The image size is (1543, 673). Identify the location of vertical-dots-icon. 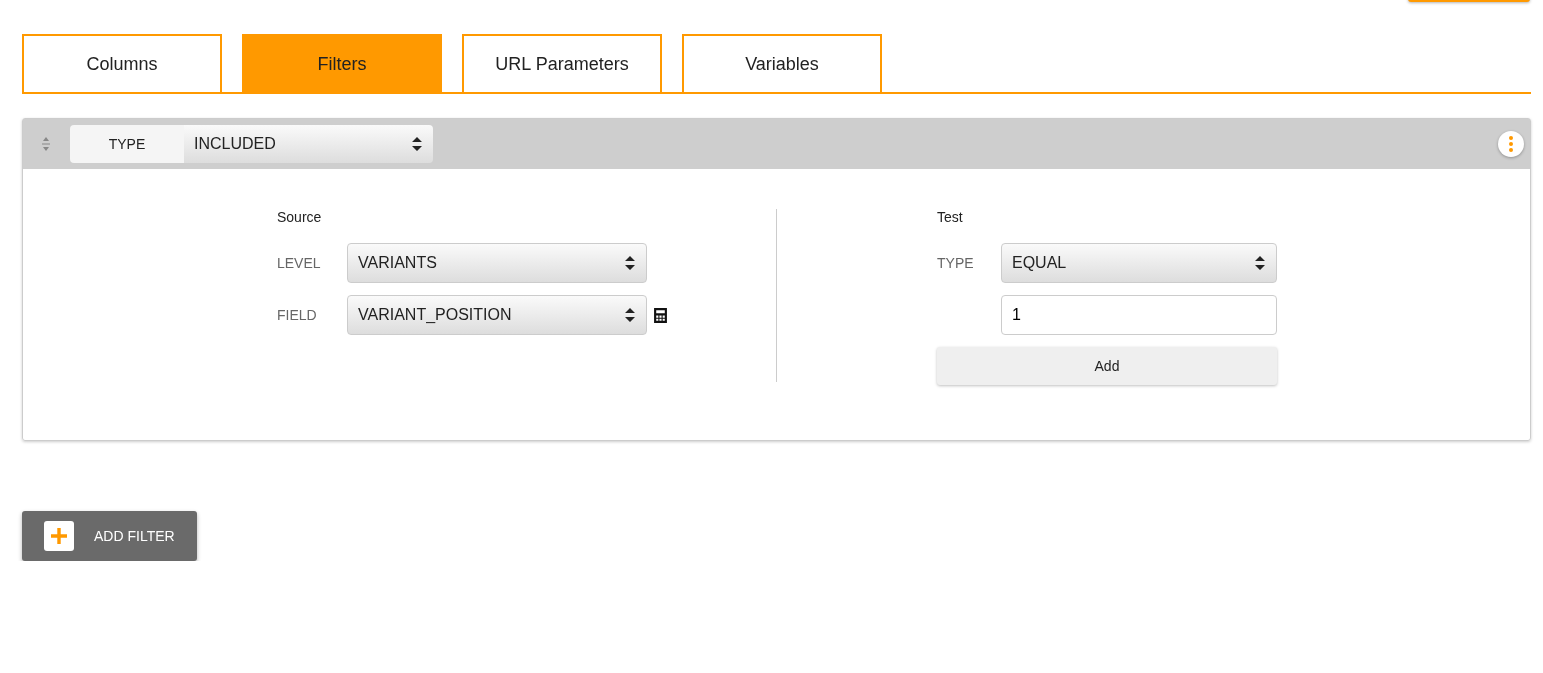
(1511, 144).